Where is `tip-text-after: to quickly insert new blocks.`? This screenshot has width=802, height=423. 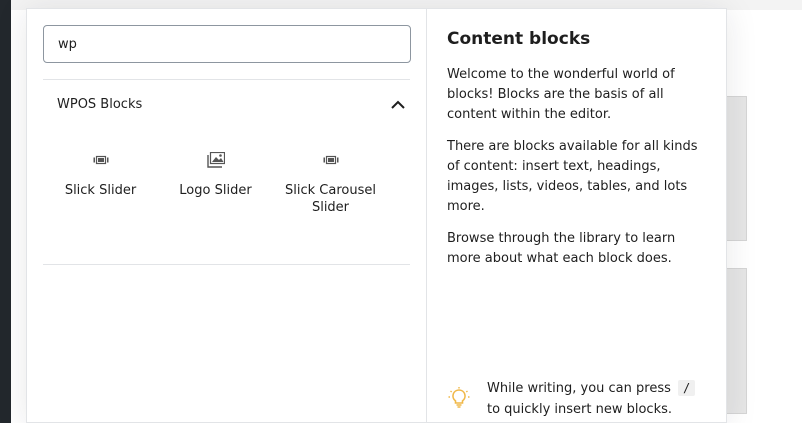 tip-text-after: to quickly insert new blocks. is located at coordinates (579, 409).